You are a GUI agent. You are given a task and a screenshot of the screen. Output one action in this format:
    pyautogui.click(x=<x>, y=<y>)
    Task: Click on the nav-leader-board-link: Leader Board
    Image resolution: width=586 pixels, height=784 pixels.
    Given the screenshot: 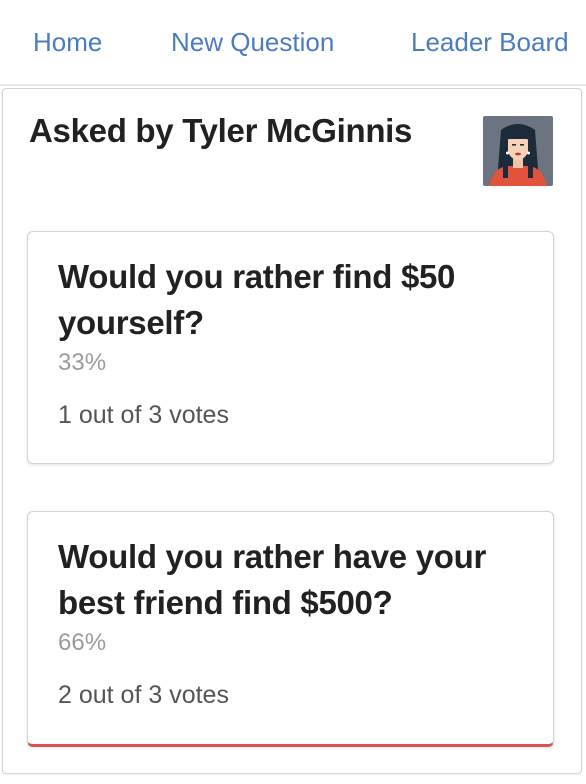 What is the action you would take?
    pyautogui.click(x=490, y=42)
    